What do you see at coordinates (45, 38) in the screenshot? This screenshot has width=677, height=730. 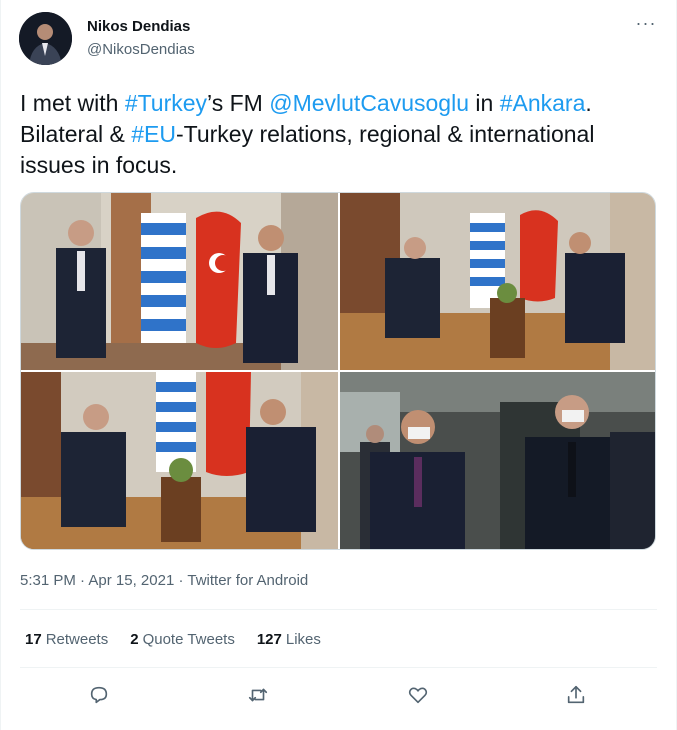 I see `avatar` at bounding box center [45, 38].